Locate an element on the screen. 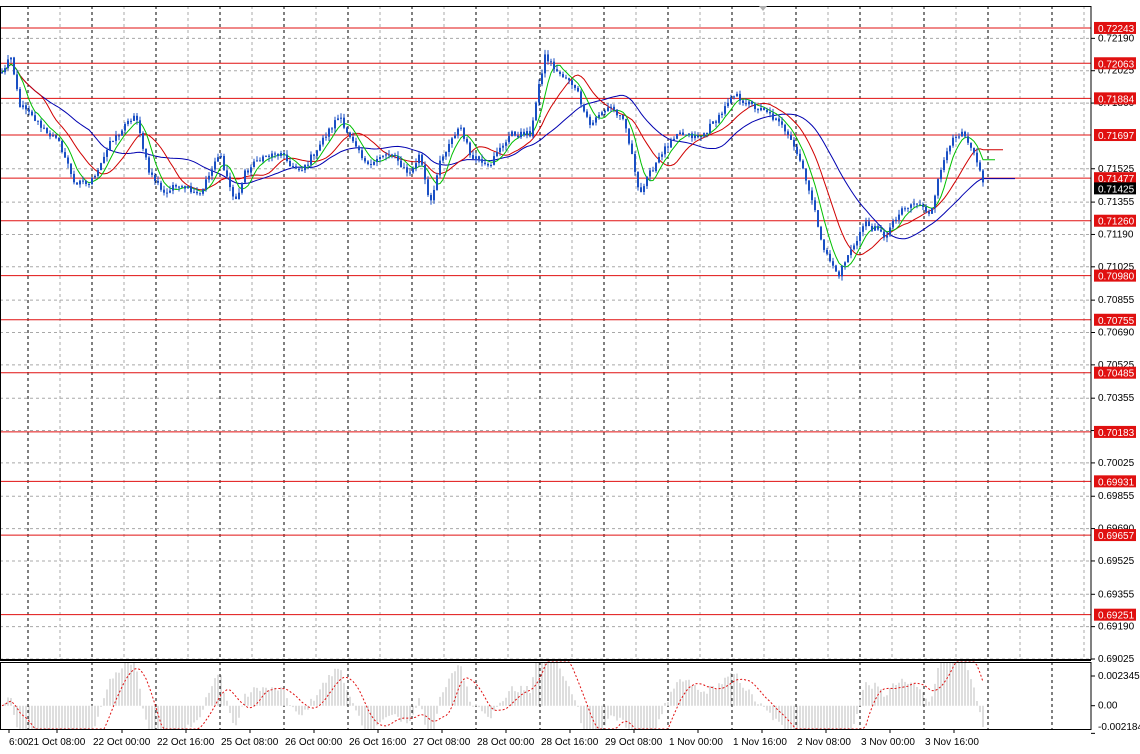 The height and width of the screenshot is (754, 1140). level-label: 0.69251 is located at coordinates (1116, 616).